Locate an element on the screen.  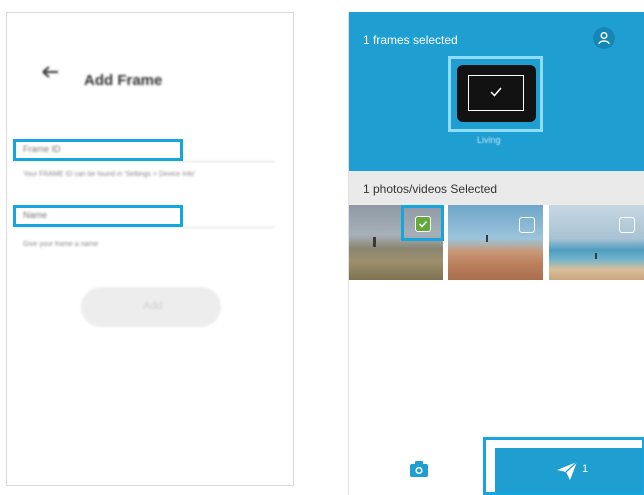
profile-button is located at coordinates (604, 38).